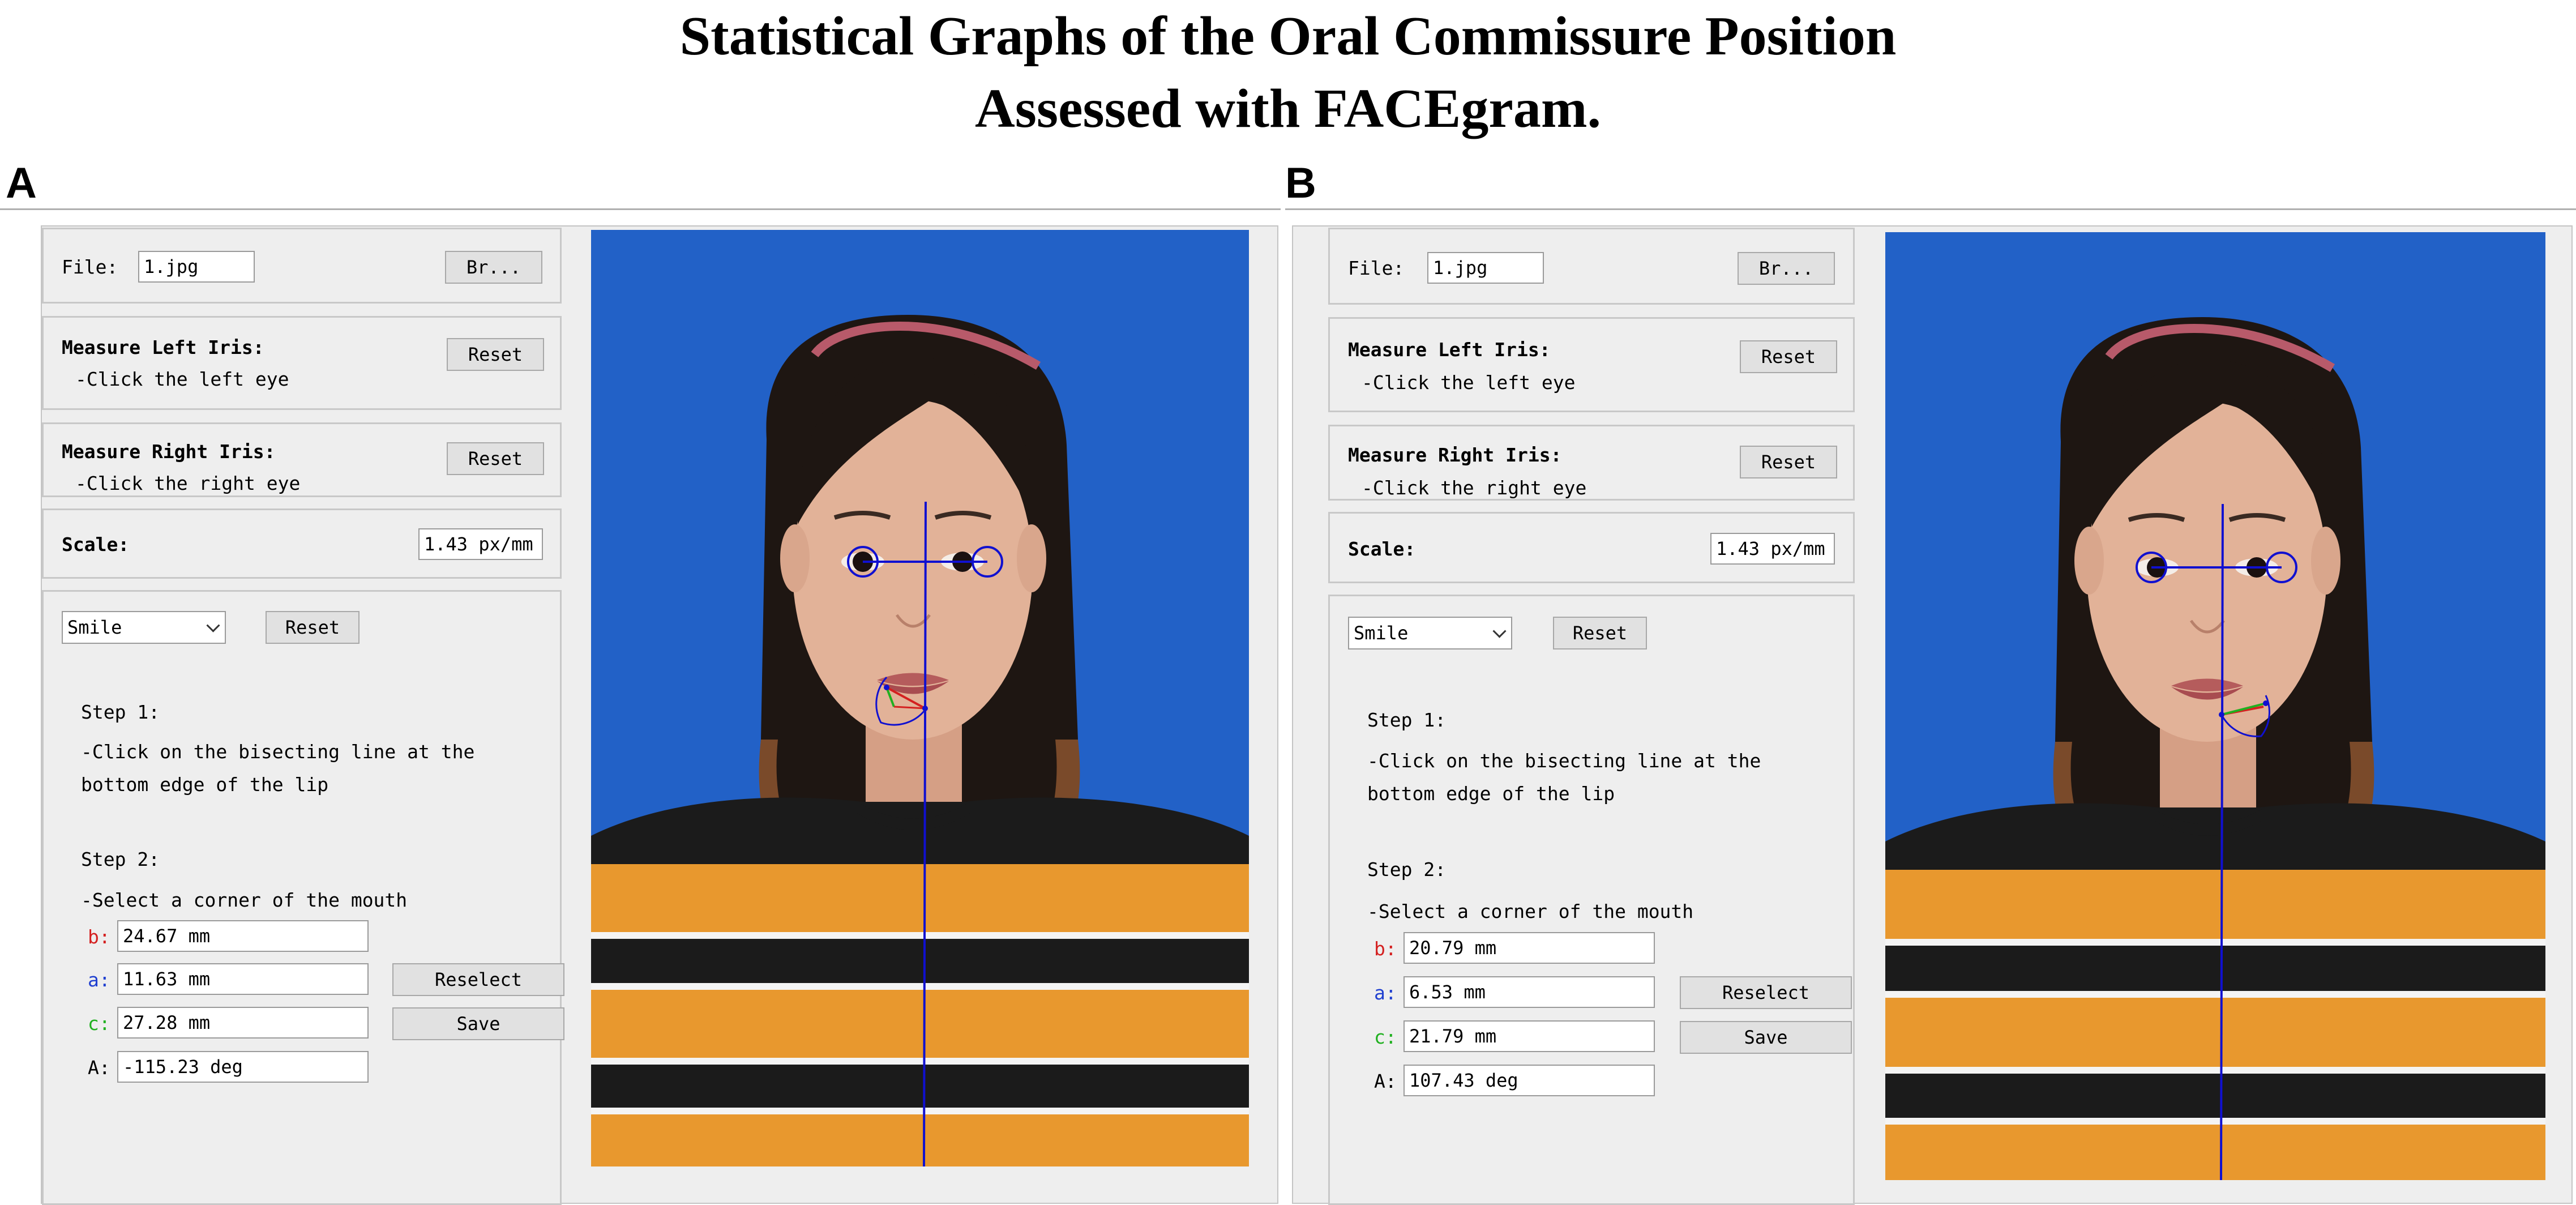 The height and width of the screenshot is (1205, 2576). What do you see at coordinates (1930, 209) in the screenshot?
I see `panel-b-divider` at bounding box center [1930, 209].